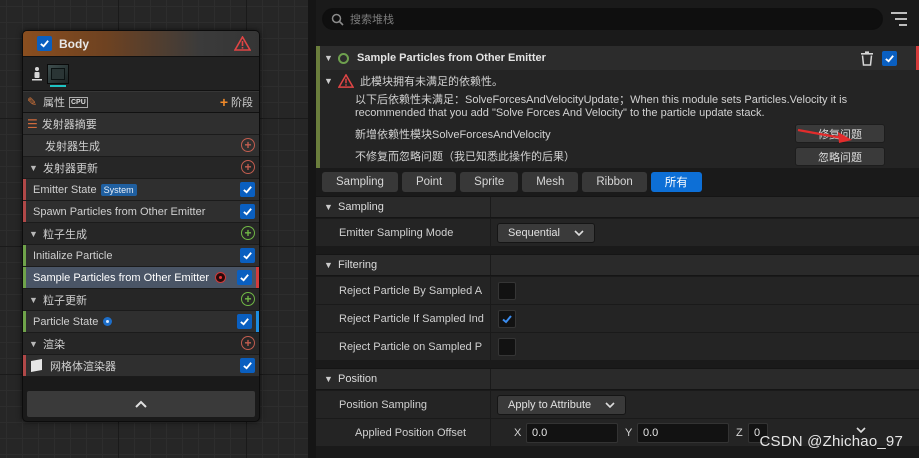 This screenshot has width=919, height=458. Describe the element at coordinates (617, 347) in the screenshot. I see `prop-reject-particle-c: Reject Particle on Sampled P` at that location.